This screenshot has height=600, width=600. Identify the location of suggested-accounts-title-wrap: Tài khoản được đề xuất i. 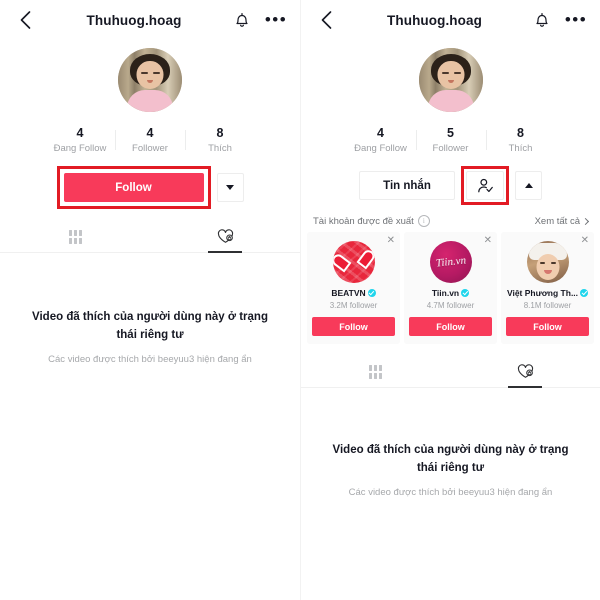
(371, 221).